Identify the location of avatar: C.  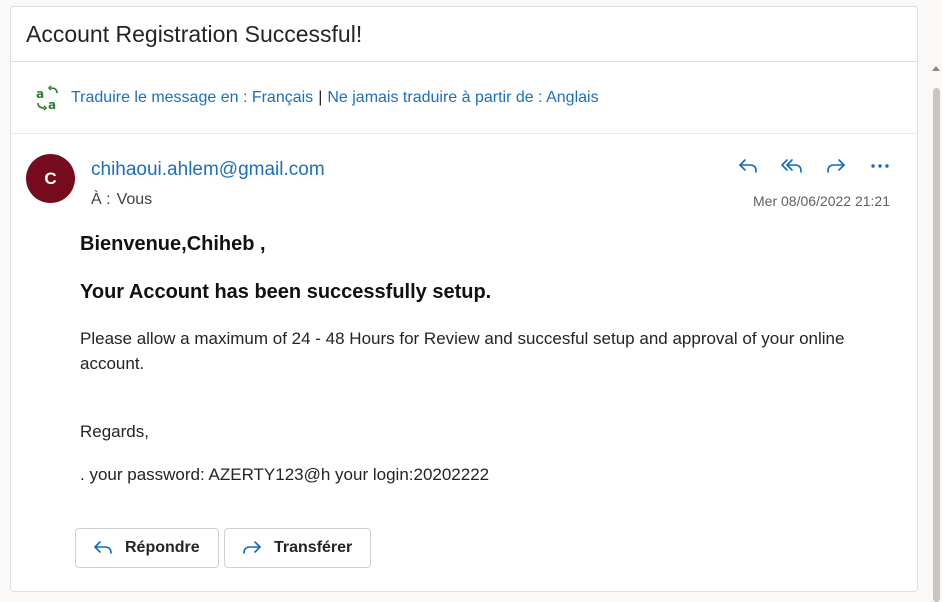
(50, 178).